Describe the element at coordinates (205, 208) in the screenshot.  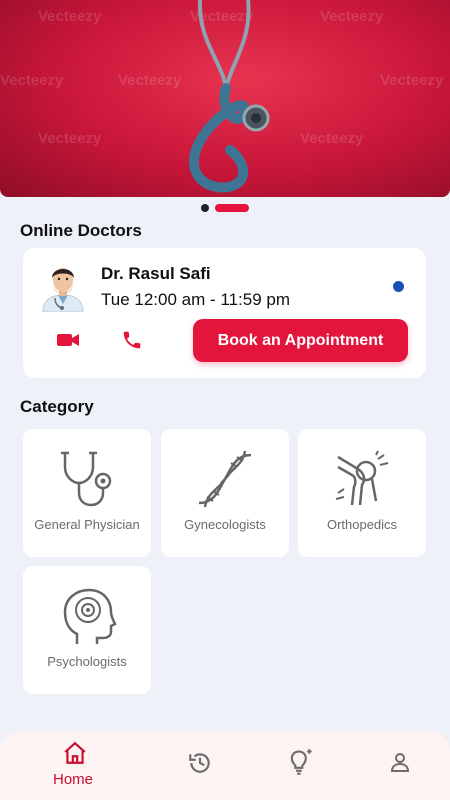
I see `carousel-dot` at that location.